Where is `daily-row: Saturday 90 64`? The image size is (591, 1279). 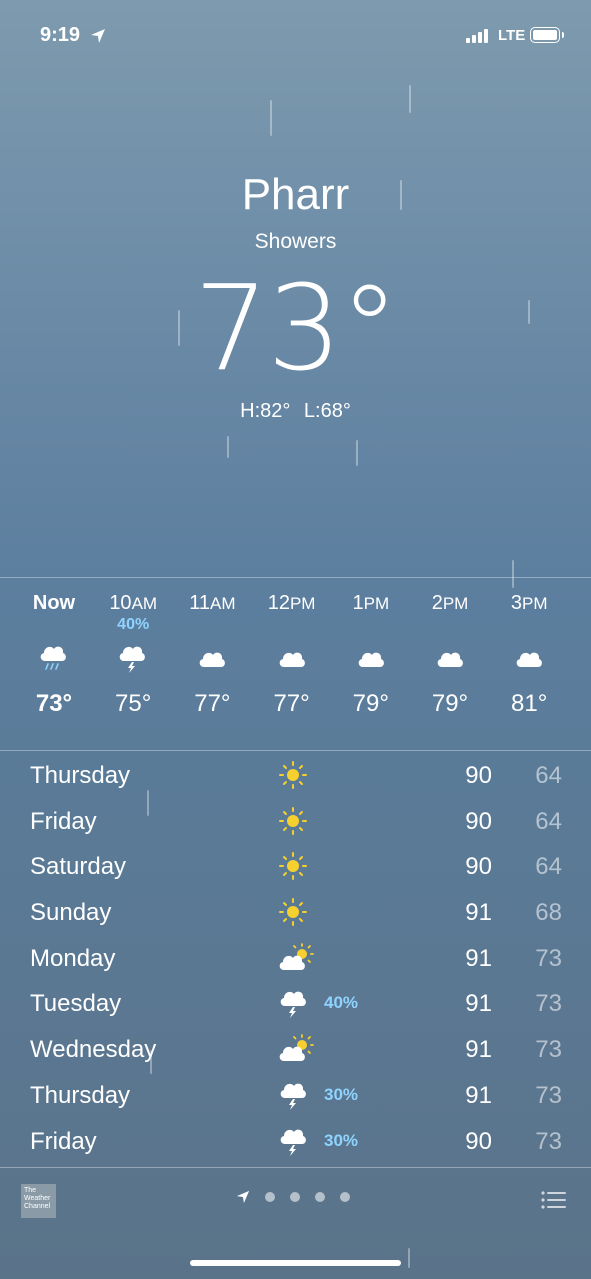 daily-row: Saturday 90 64 is located at coordinates (295, 870).